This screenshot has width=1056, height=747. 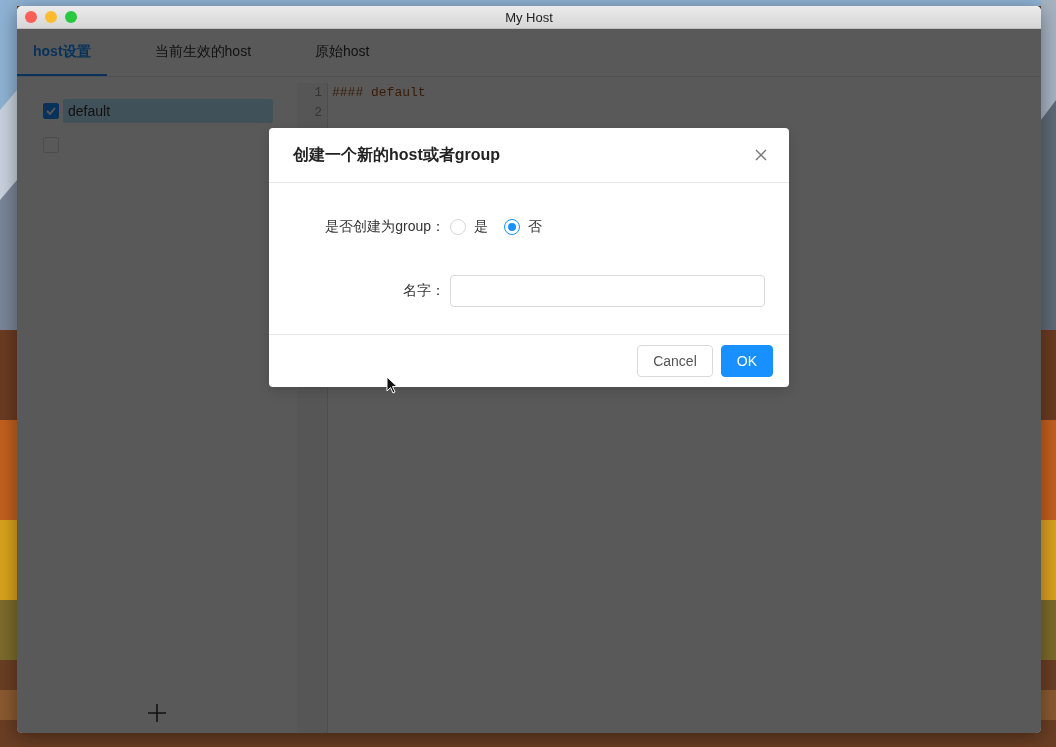 I want to click on ok-button: OK, so click(x=746, y=361).